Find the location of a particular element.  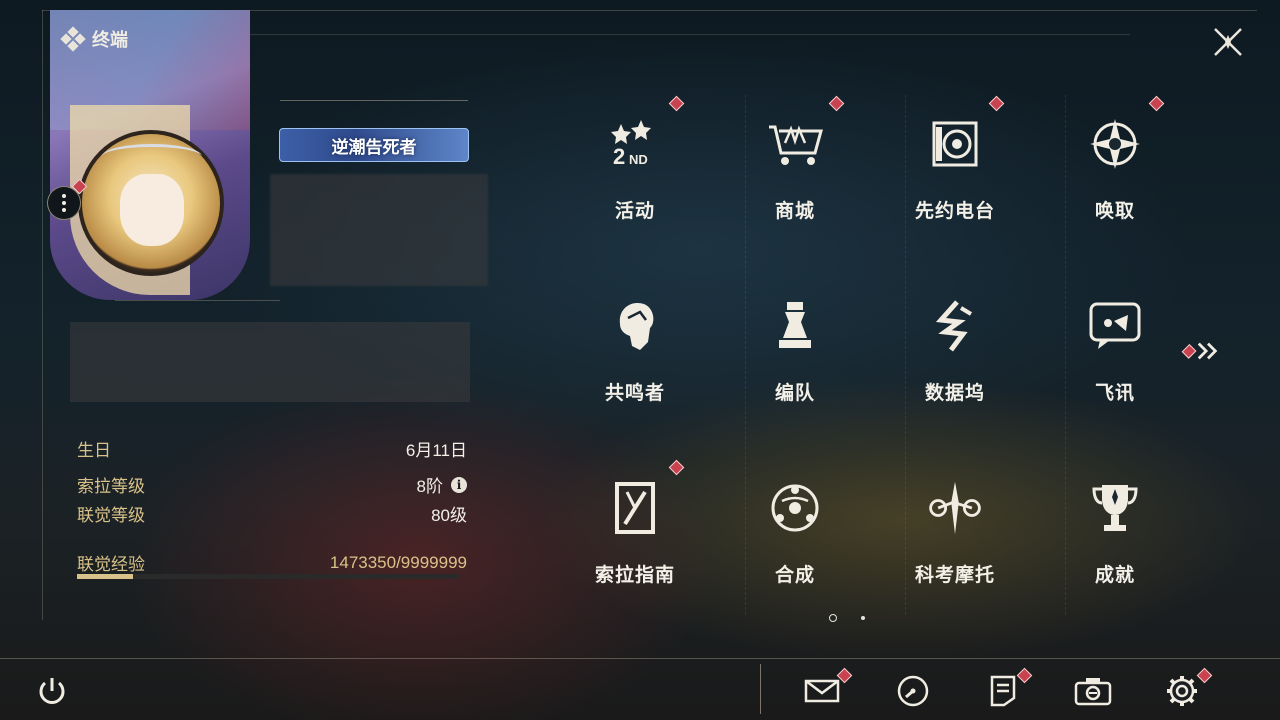

power-icon is located at coordinates (52, 691).